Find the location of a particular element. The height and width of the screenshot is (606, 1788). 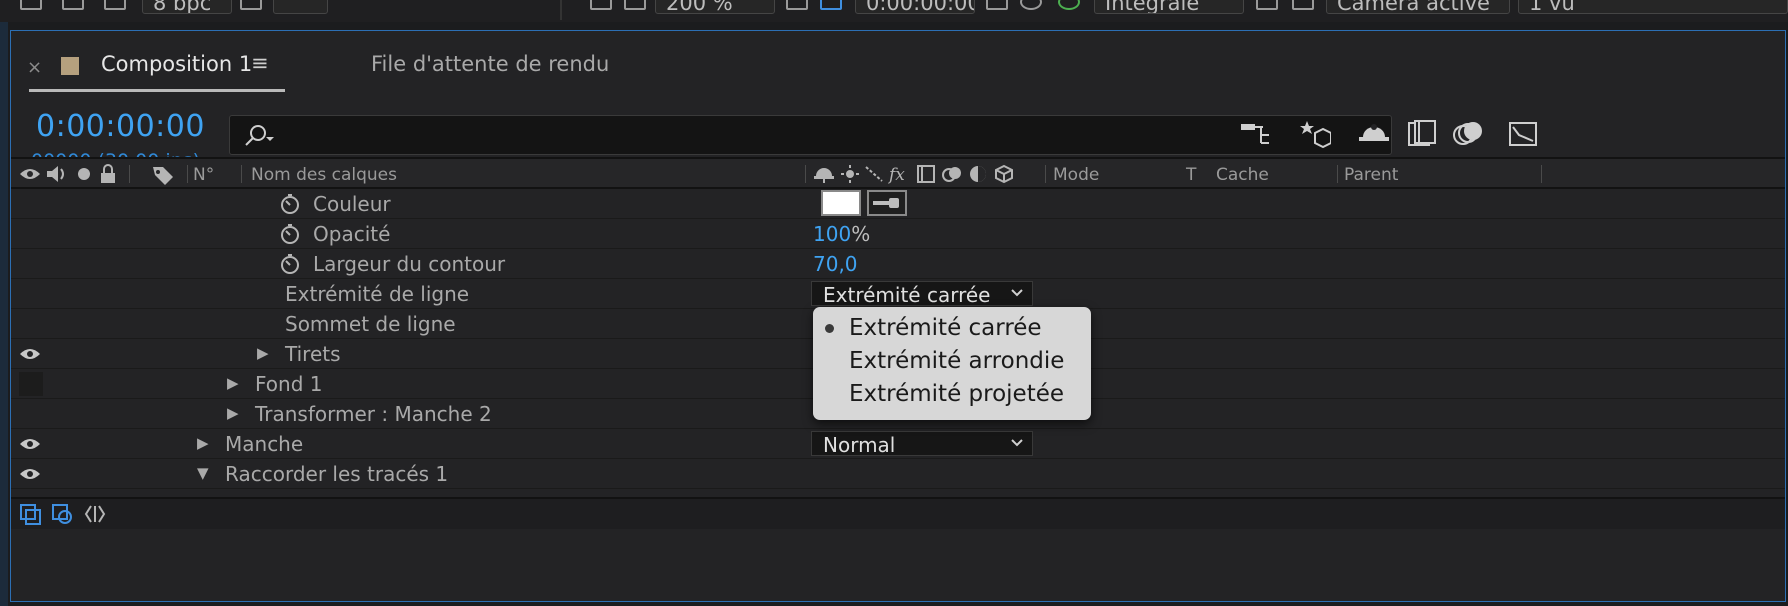

timeline-bottom-bar is located at coordinates (898, 513).